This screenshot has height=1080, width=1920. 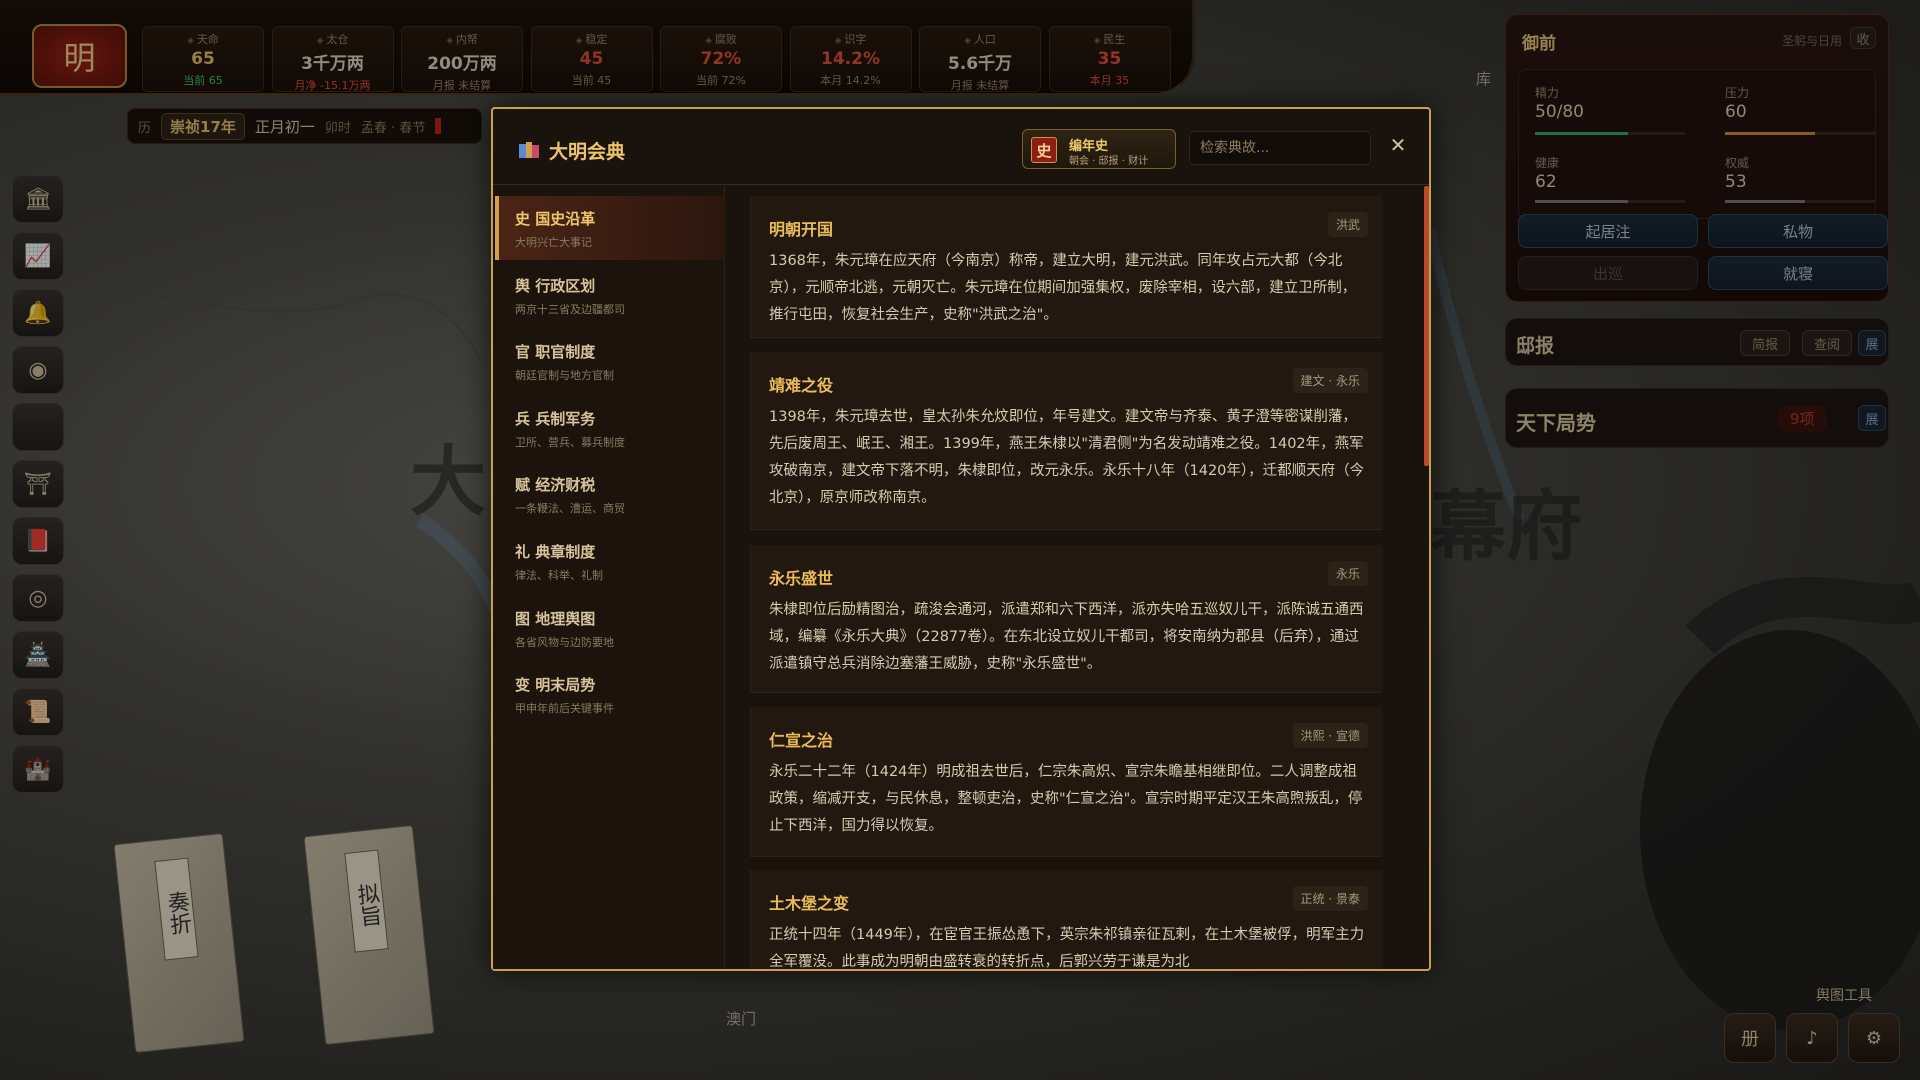 I want to click on entry-era-tag: 洪武, so click(x=1347, y=224).